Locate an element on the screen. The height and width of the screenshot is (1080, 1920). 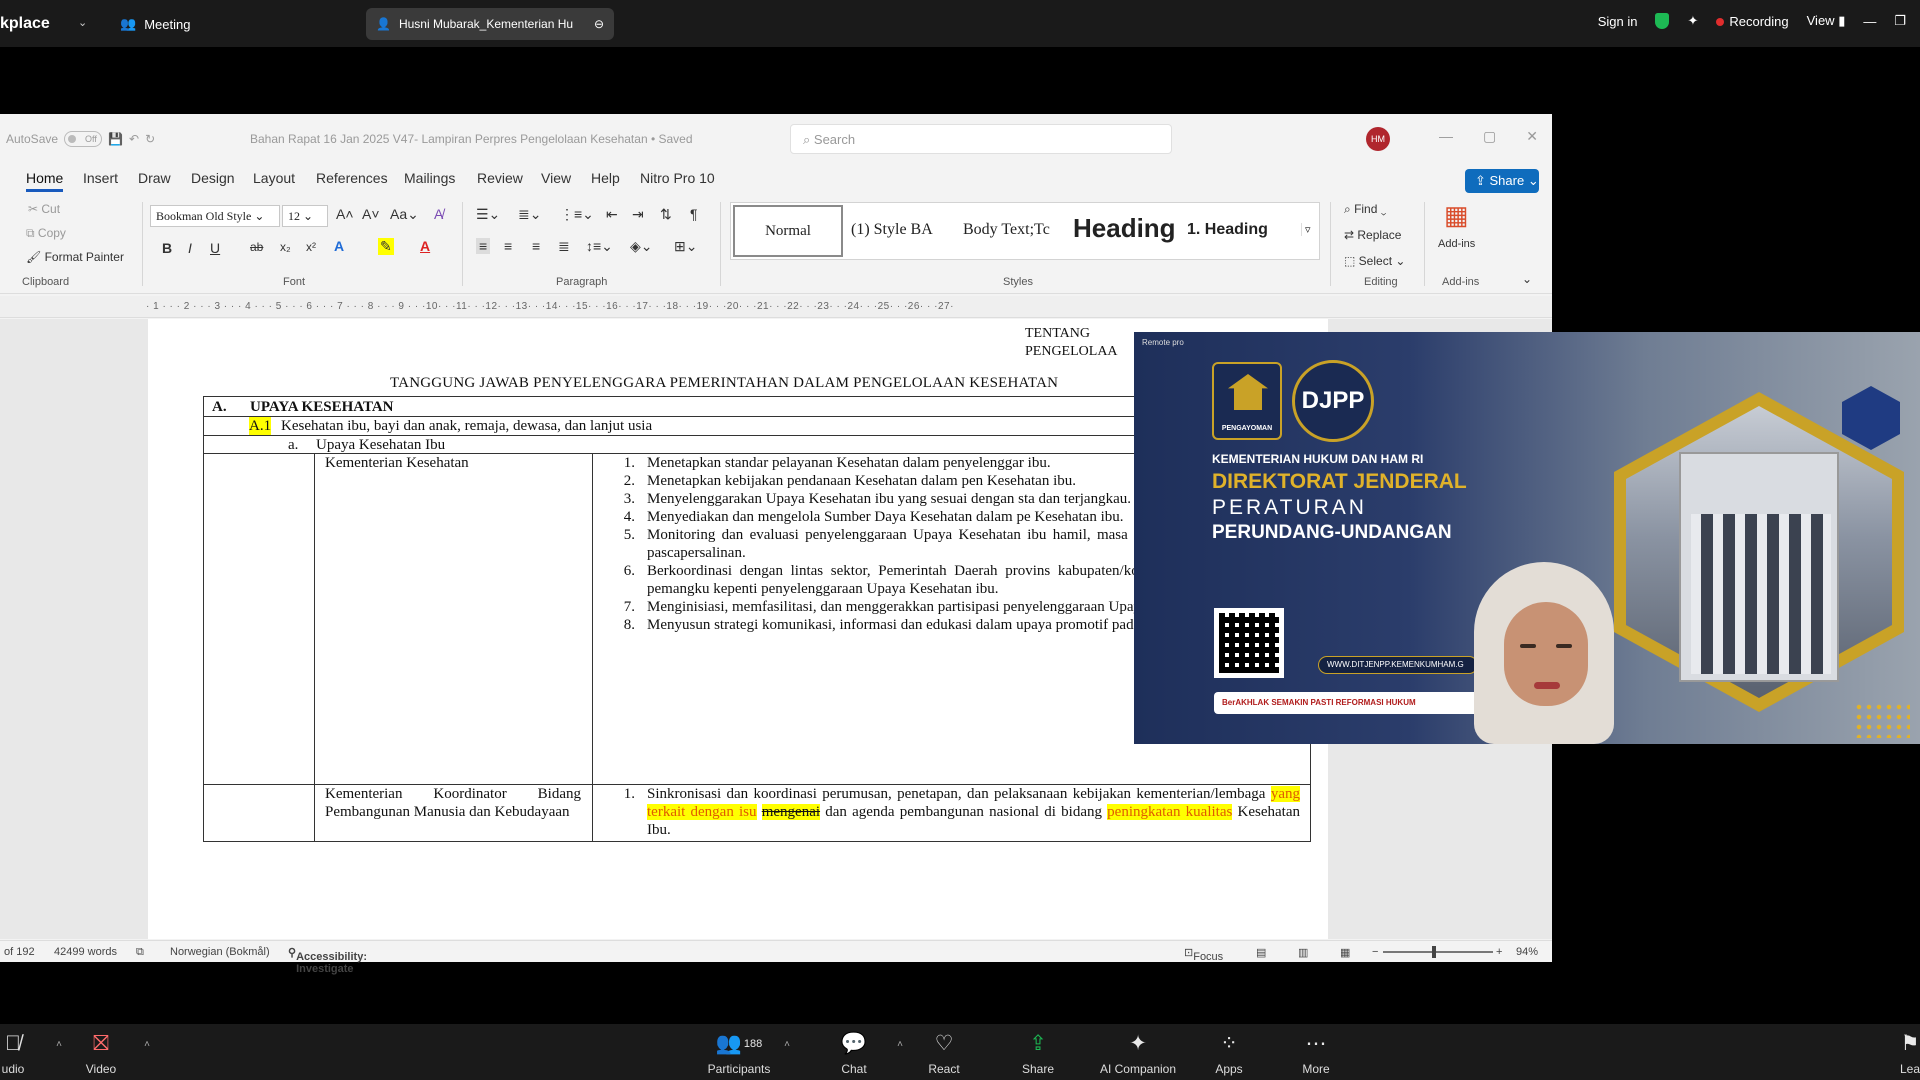
autosave-switch: Off is located at coordinates (83, 139).